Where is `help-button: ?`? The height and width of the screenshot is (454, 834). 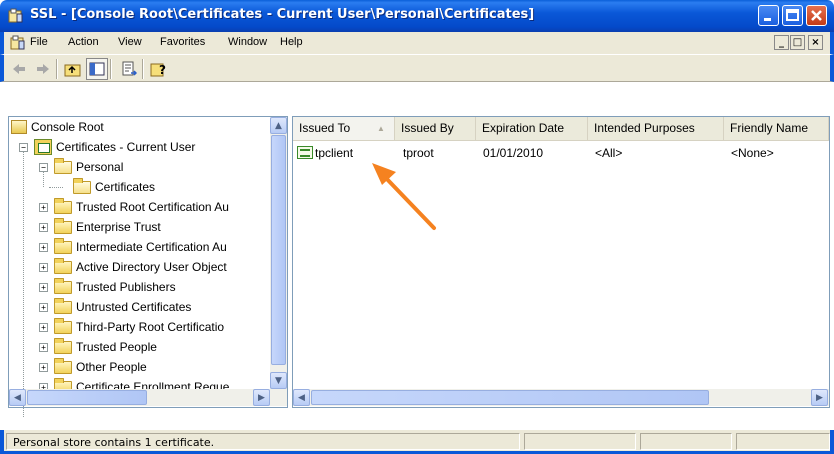 help-button: ? is located at coordinates (159, 69).